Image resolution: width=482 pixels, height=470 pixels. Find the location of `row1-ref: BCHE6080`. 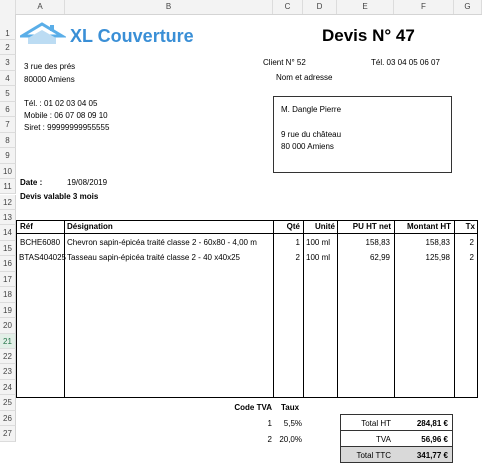

row1-ref: BCHE6080 is located at coordinates (40, 242).